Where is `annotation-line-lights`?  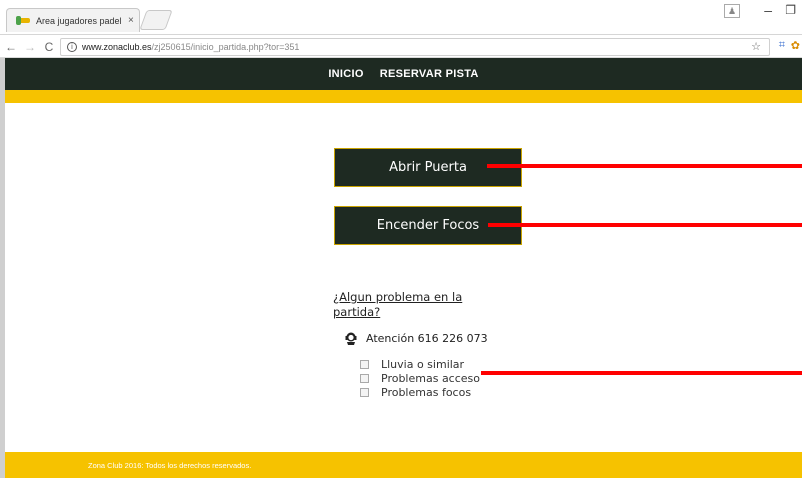
annotation-line-lights is located at coordinates (645, 225).